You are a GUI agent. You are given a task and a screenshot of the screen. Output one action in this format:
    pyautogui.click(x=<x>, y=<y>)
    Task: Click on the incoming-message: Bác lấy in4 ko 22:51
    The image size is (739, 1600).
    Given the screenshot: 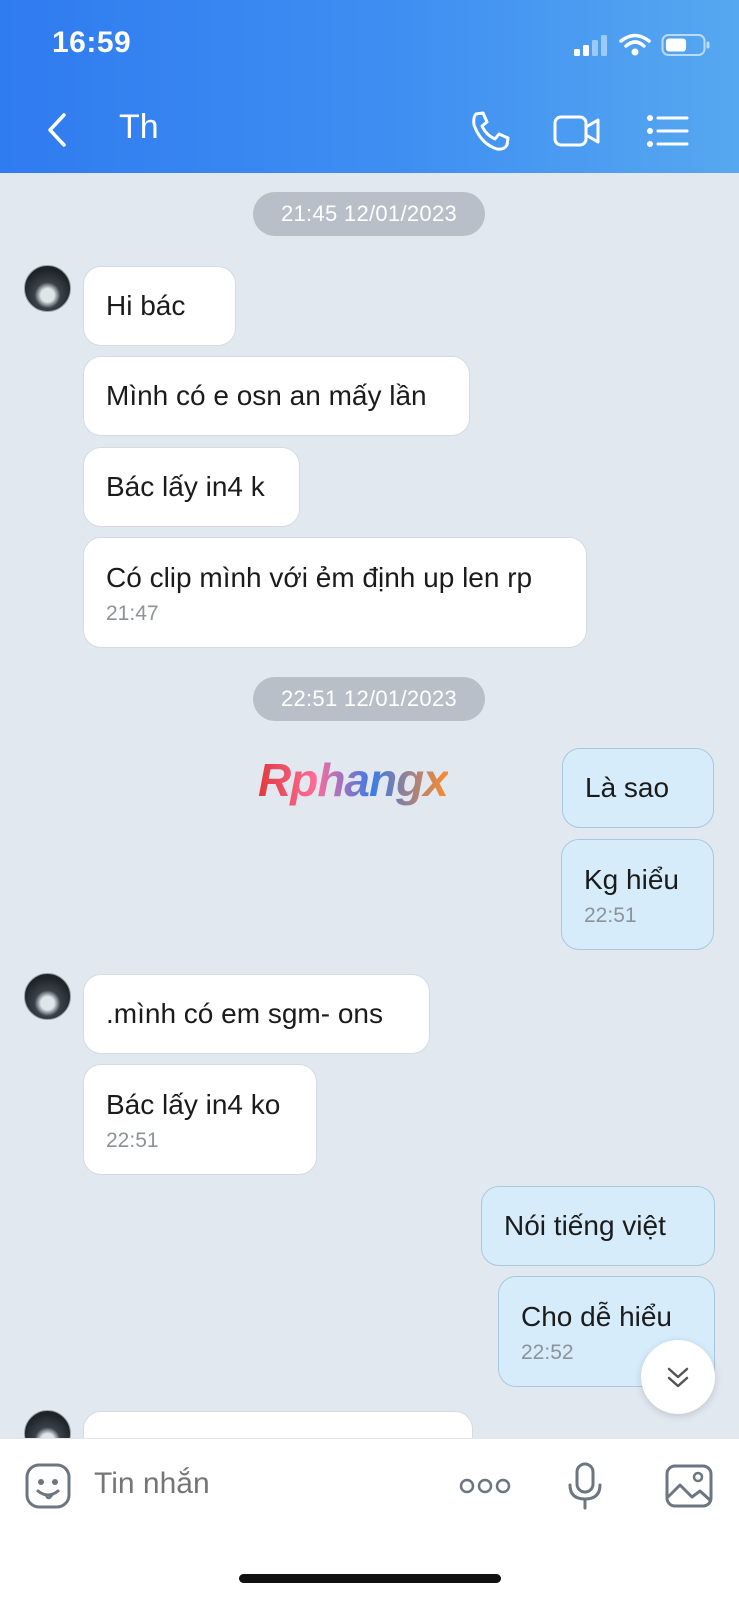 What is the action you would take?
    pyautogui.click(x=200, y=1119)
    